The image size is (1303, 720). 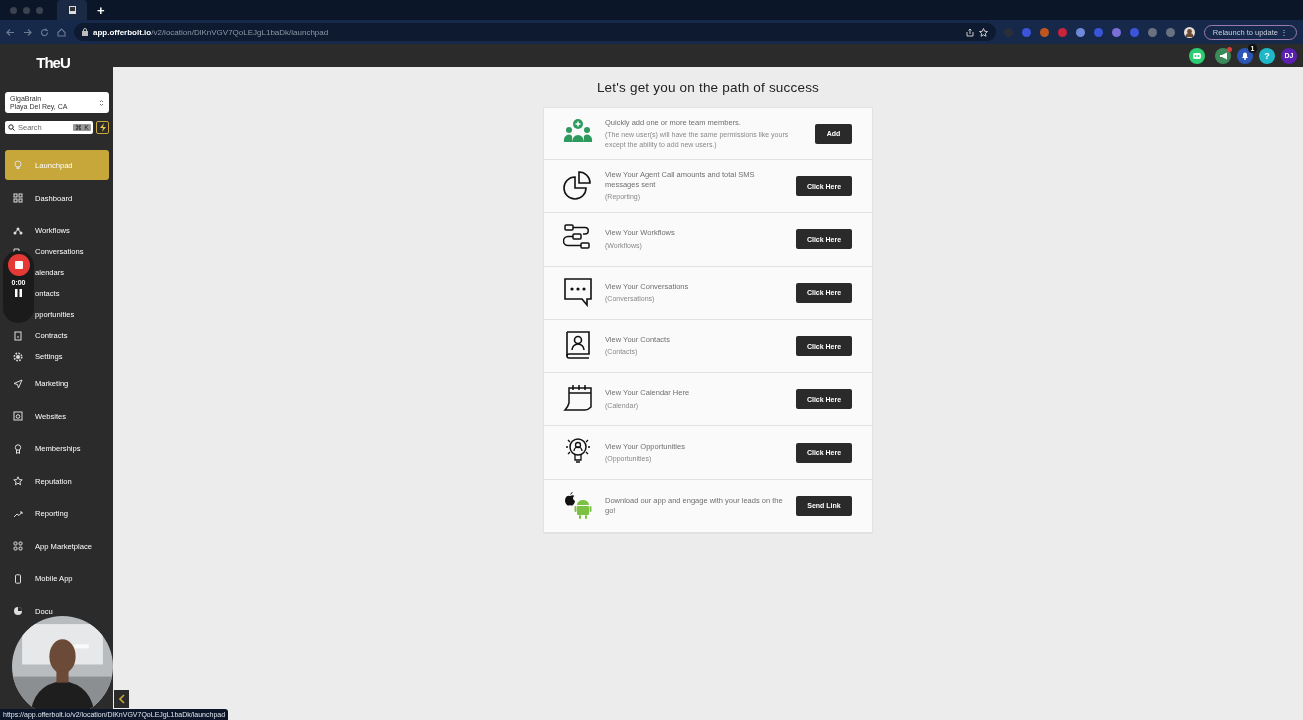 What do you see at coordinates (18, 230) in the screenshot?
I see `workflow-icon` at bounding box center [18, 230].